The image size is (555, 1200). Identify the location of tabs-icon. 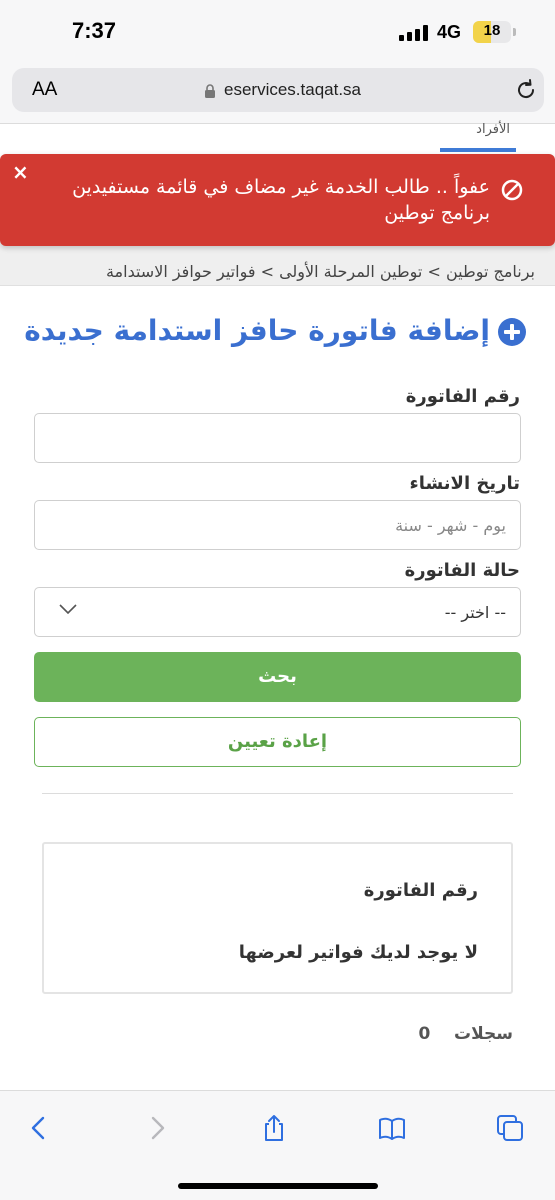
(510, 1128).